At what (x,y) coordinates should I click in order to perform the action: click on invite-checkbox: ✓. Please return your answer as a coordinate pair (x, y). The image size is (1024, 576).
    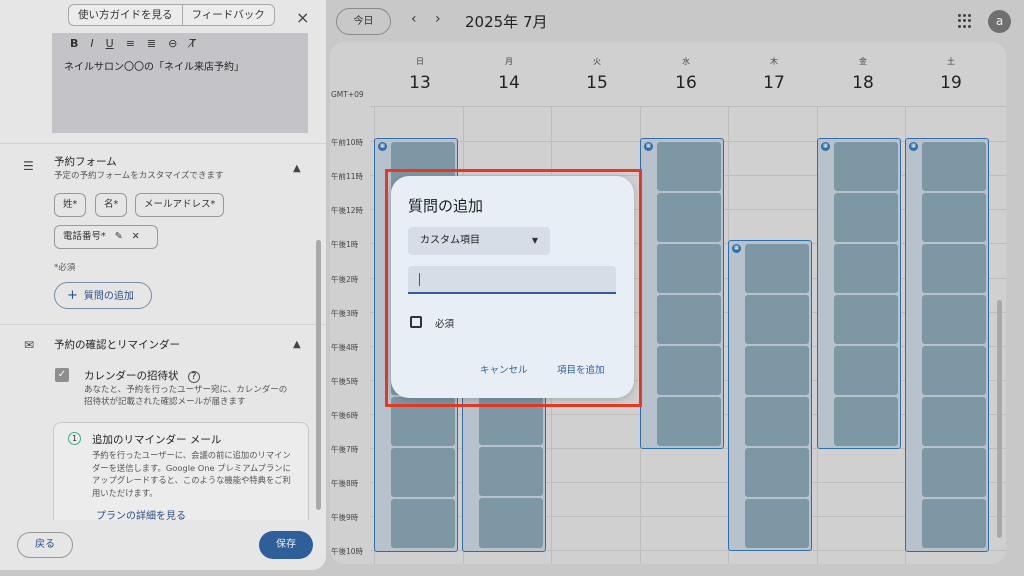
    Looking at the image, I should click on (62, 375).